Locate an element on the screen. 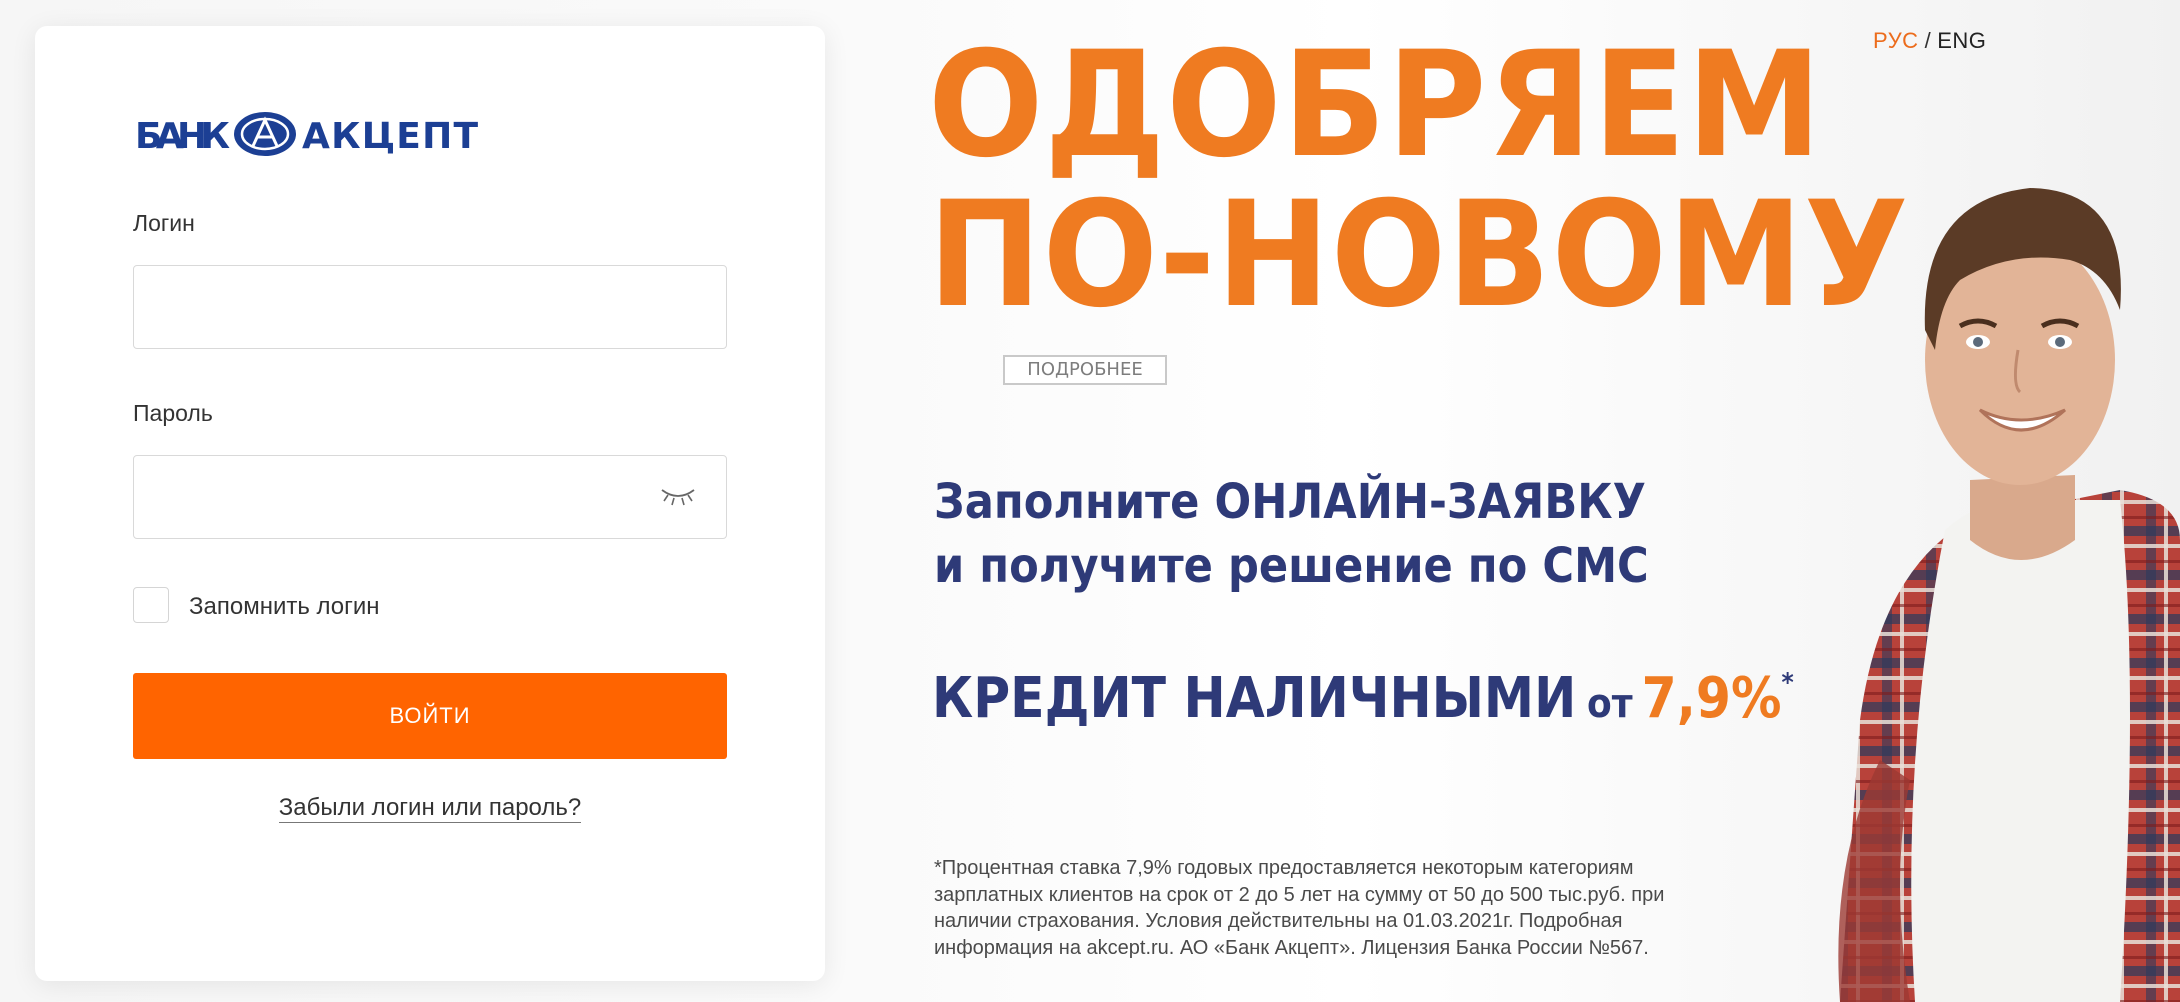 This screenshot has width=2180, height=1002. credit-rate: 7,9% is located at coordinates (1711, 698).